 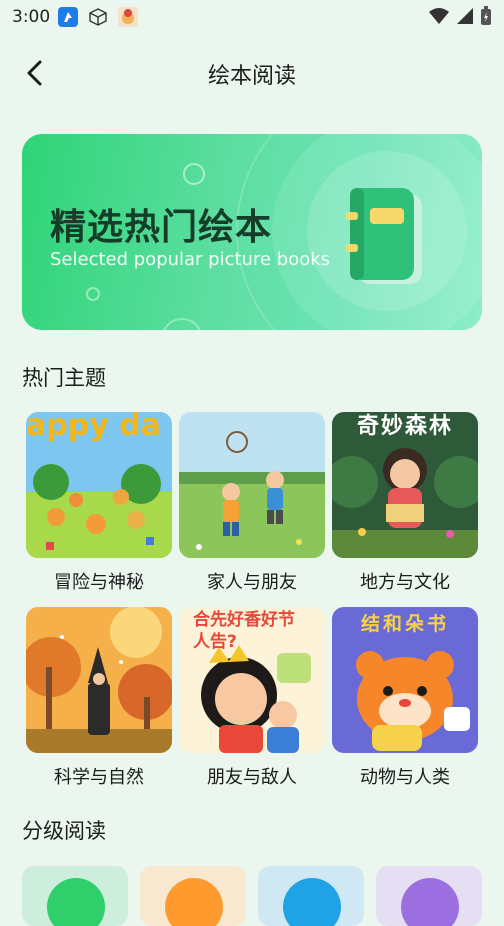 I want to click on topic-cover-text: 合先好香好节人告?, so click(x=244, y=631).